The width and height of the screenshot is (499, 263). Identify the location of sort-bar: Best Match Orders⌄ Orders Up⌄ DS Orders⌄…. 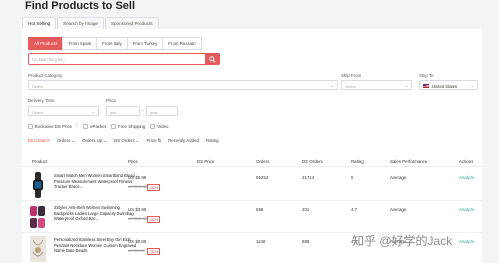
(127, 141).